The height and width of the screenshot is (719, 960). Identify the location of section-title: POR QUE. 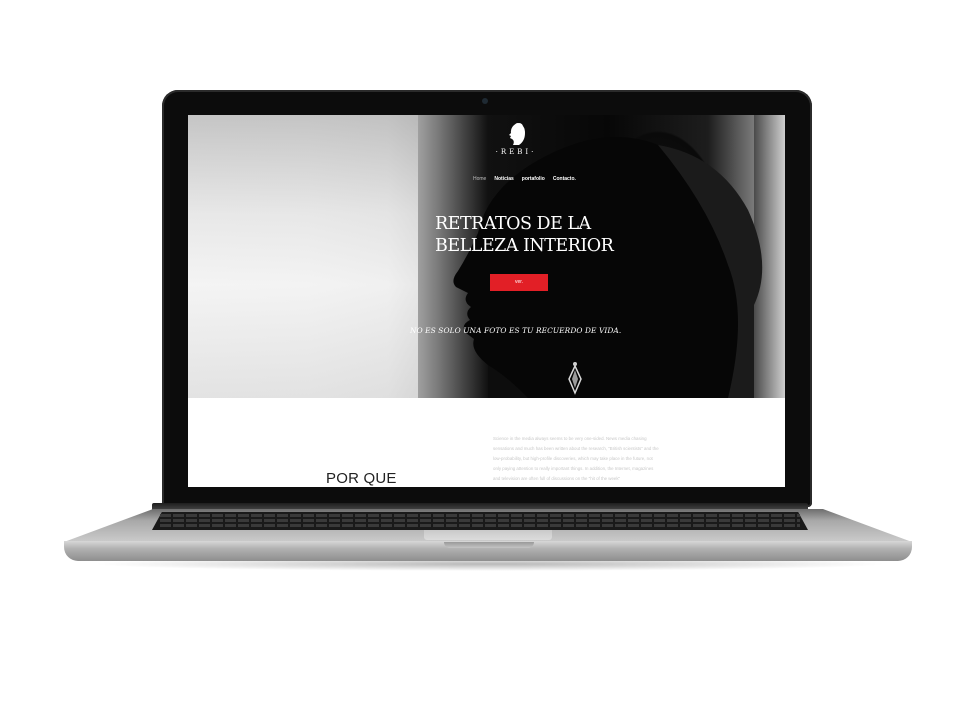
(361, 478).